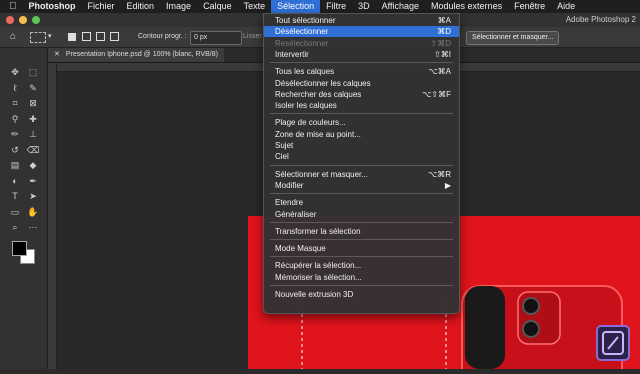 This screenshot has height=374, width=640. What do you see at coordinates (86, 36) in the screenshot?
I see `add-selection-icon` at bounding box center [86, 36].